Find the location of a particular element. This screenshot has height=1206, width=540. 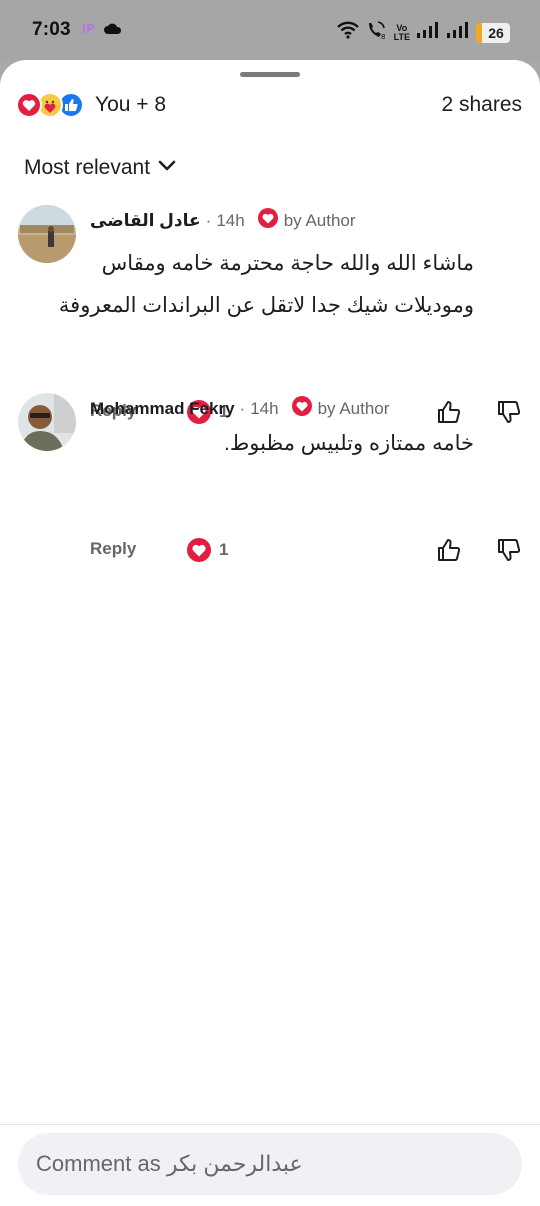

svg-text: iP is located at coordinates (88, 28).